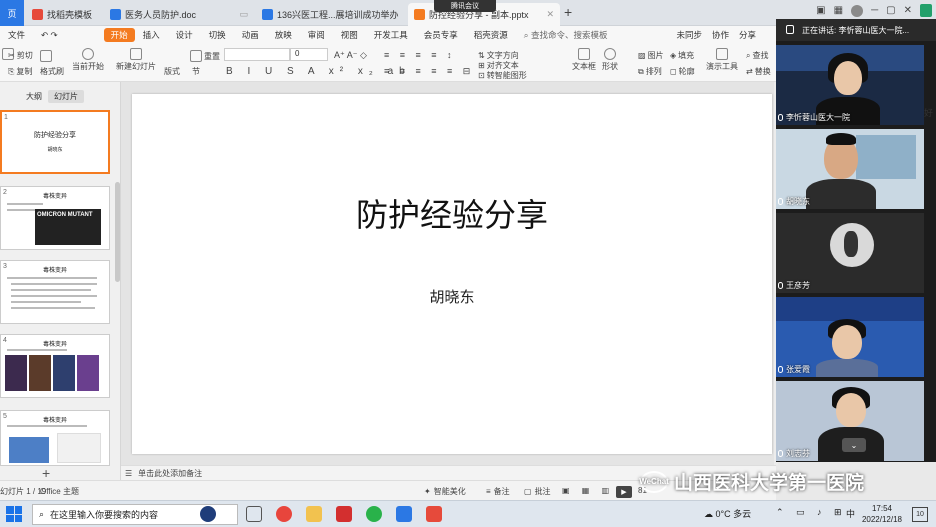 The width and height of the screenshot is (936, 527). I want to click on notes-toggle-button: ≡ 备注, so click(498, 491).